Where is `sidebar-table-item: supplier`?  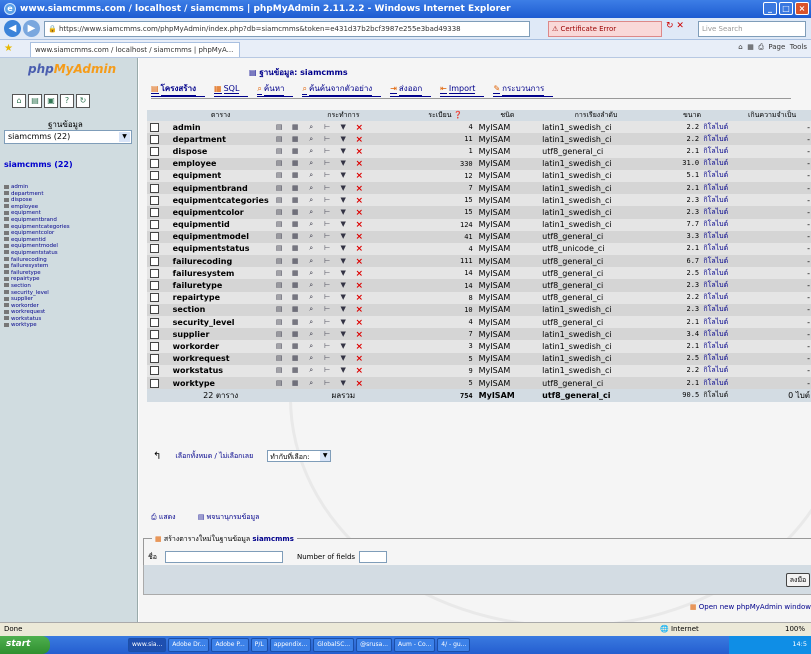
sidebar-table-item: supplier is located at coordinates (37, 299).